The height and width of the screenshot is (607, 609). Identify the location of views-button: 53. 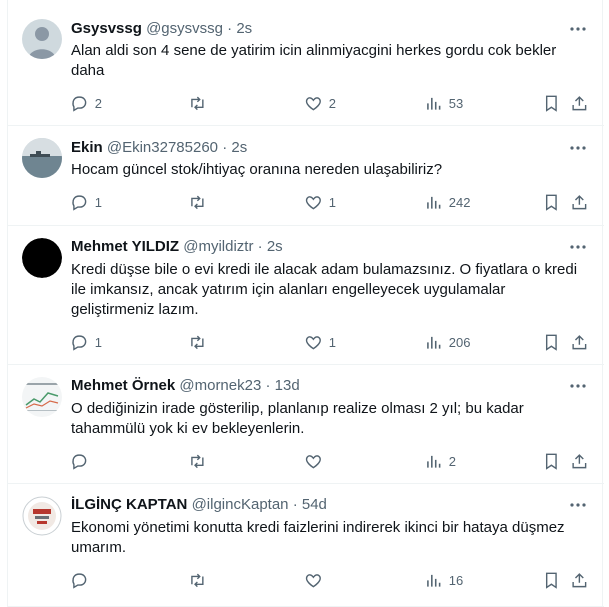
(443, 103).